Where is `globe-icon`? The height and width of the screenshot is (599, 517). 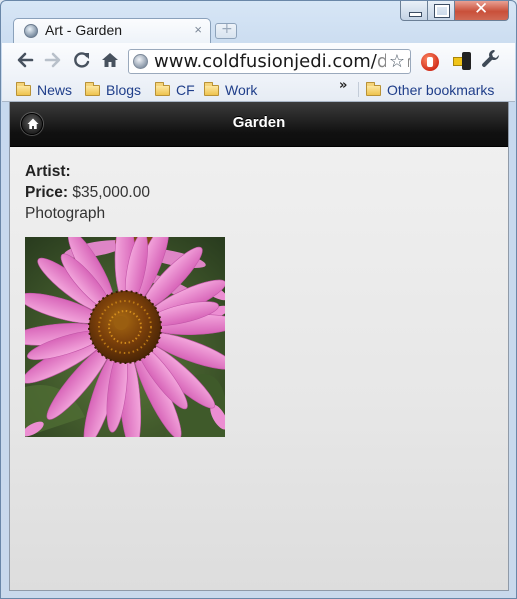 globe-icon is located at coordinates (31, 31).